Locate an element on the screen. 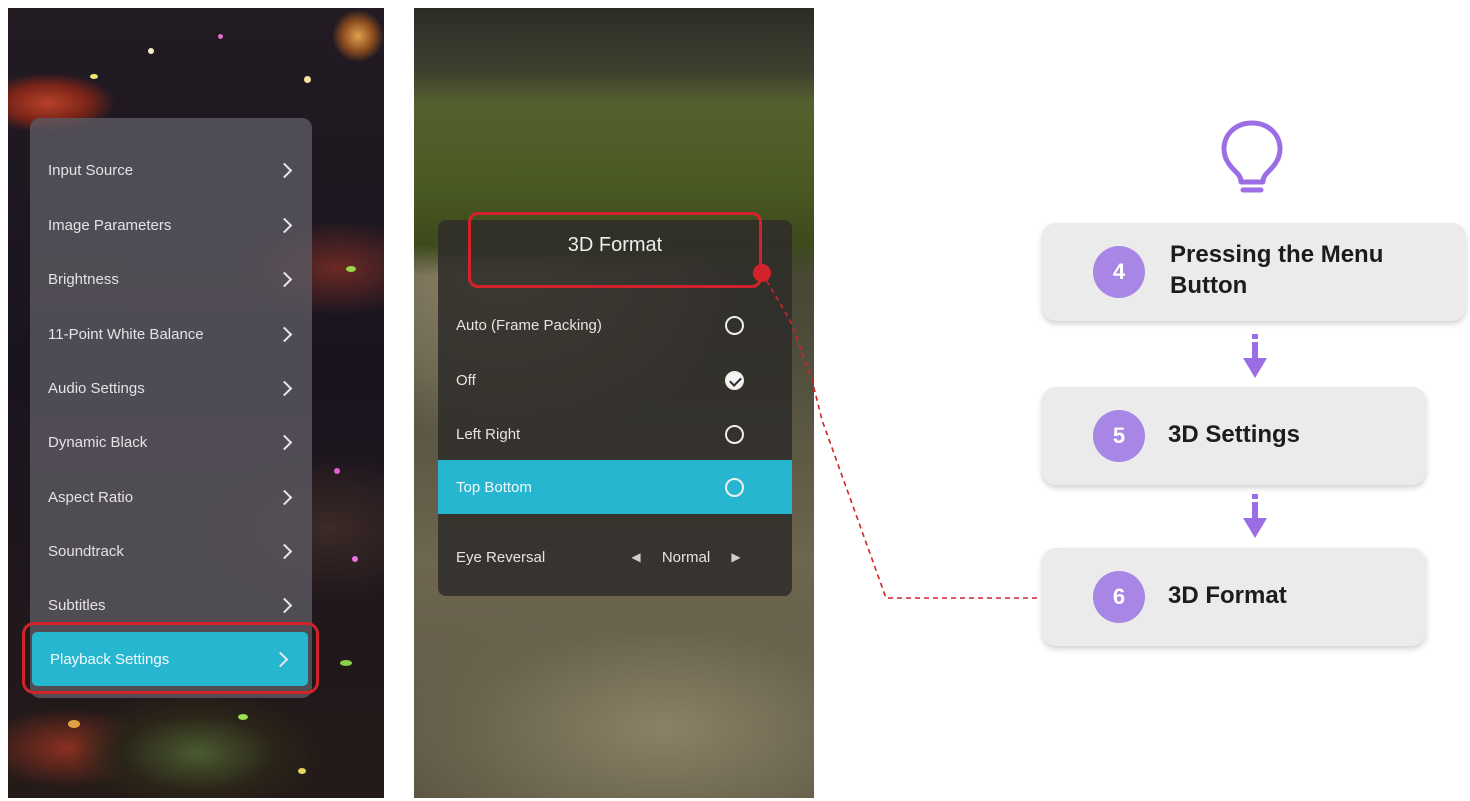 Image resolution: width=1470 pixels, height=801 pixels. step-number-badge: 5 is located at coordinates (1119, 436).